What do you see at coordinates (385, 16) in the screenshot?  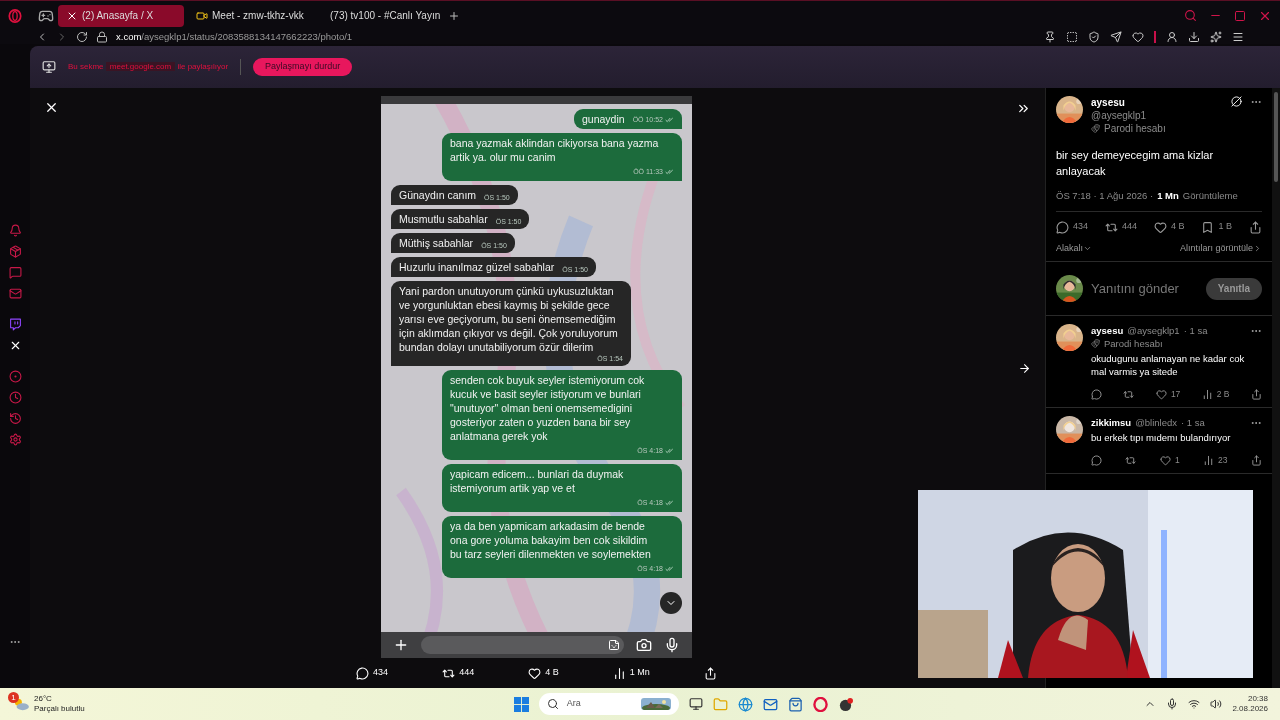 I see `tab-title: (73) tv100 - #Canlı Yayın` at bounding box center [385, 16].